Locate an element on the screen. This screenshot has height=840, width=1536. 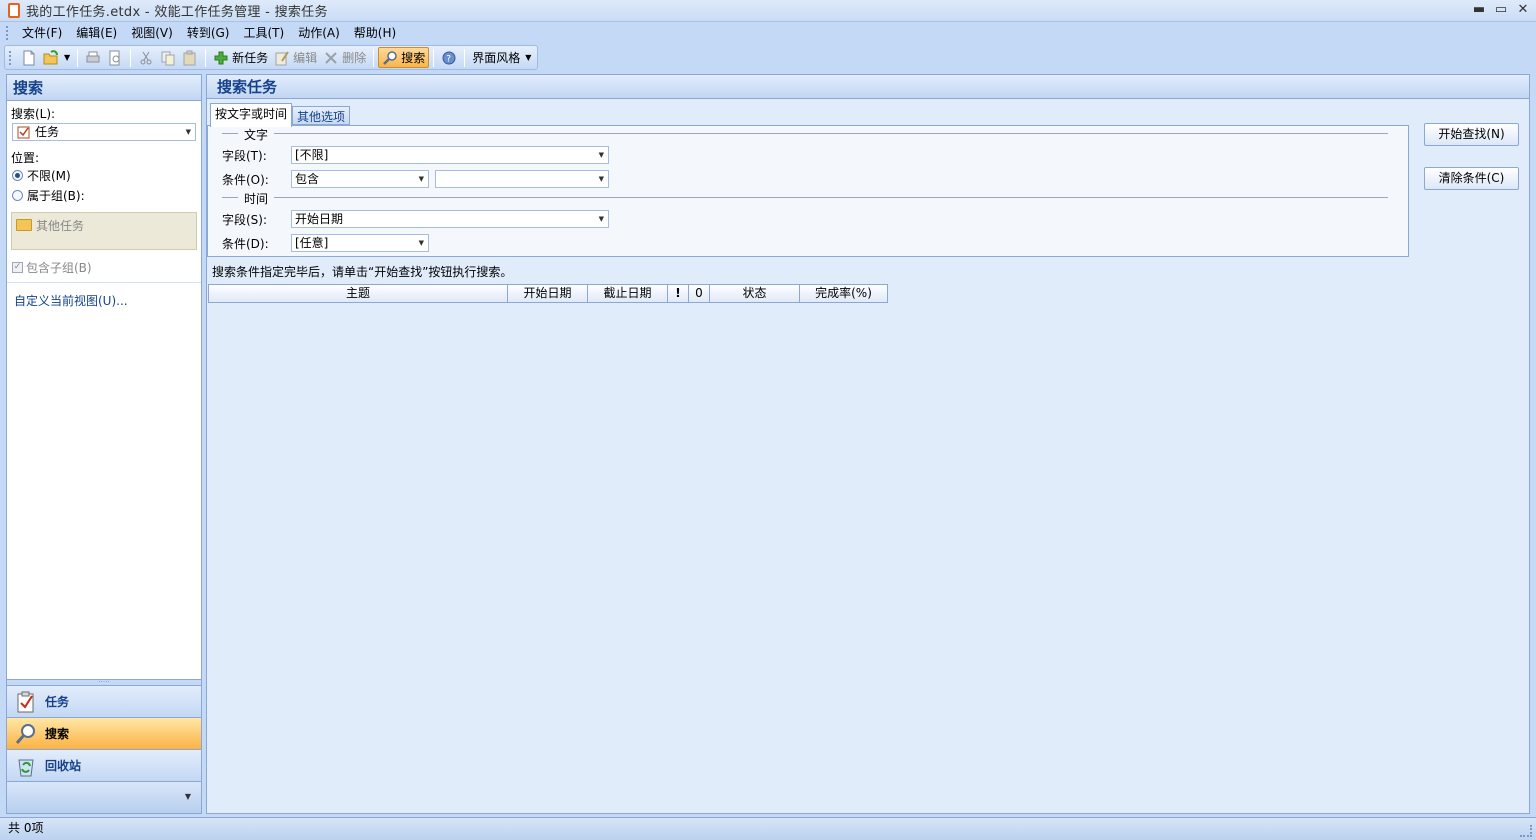
status-bar: 共 0项 is located at coordinates (768, 828).